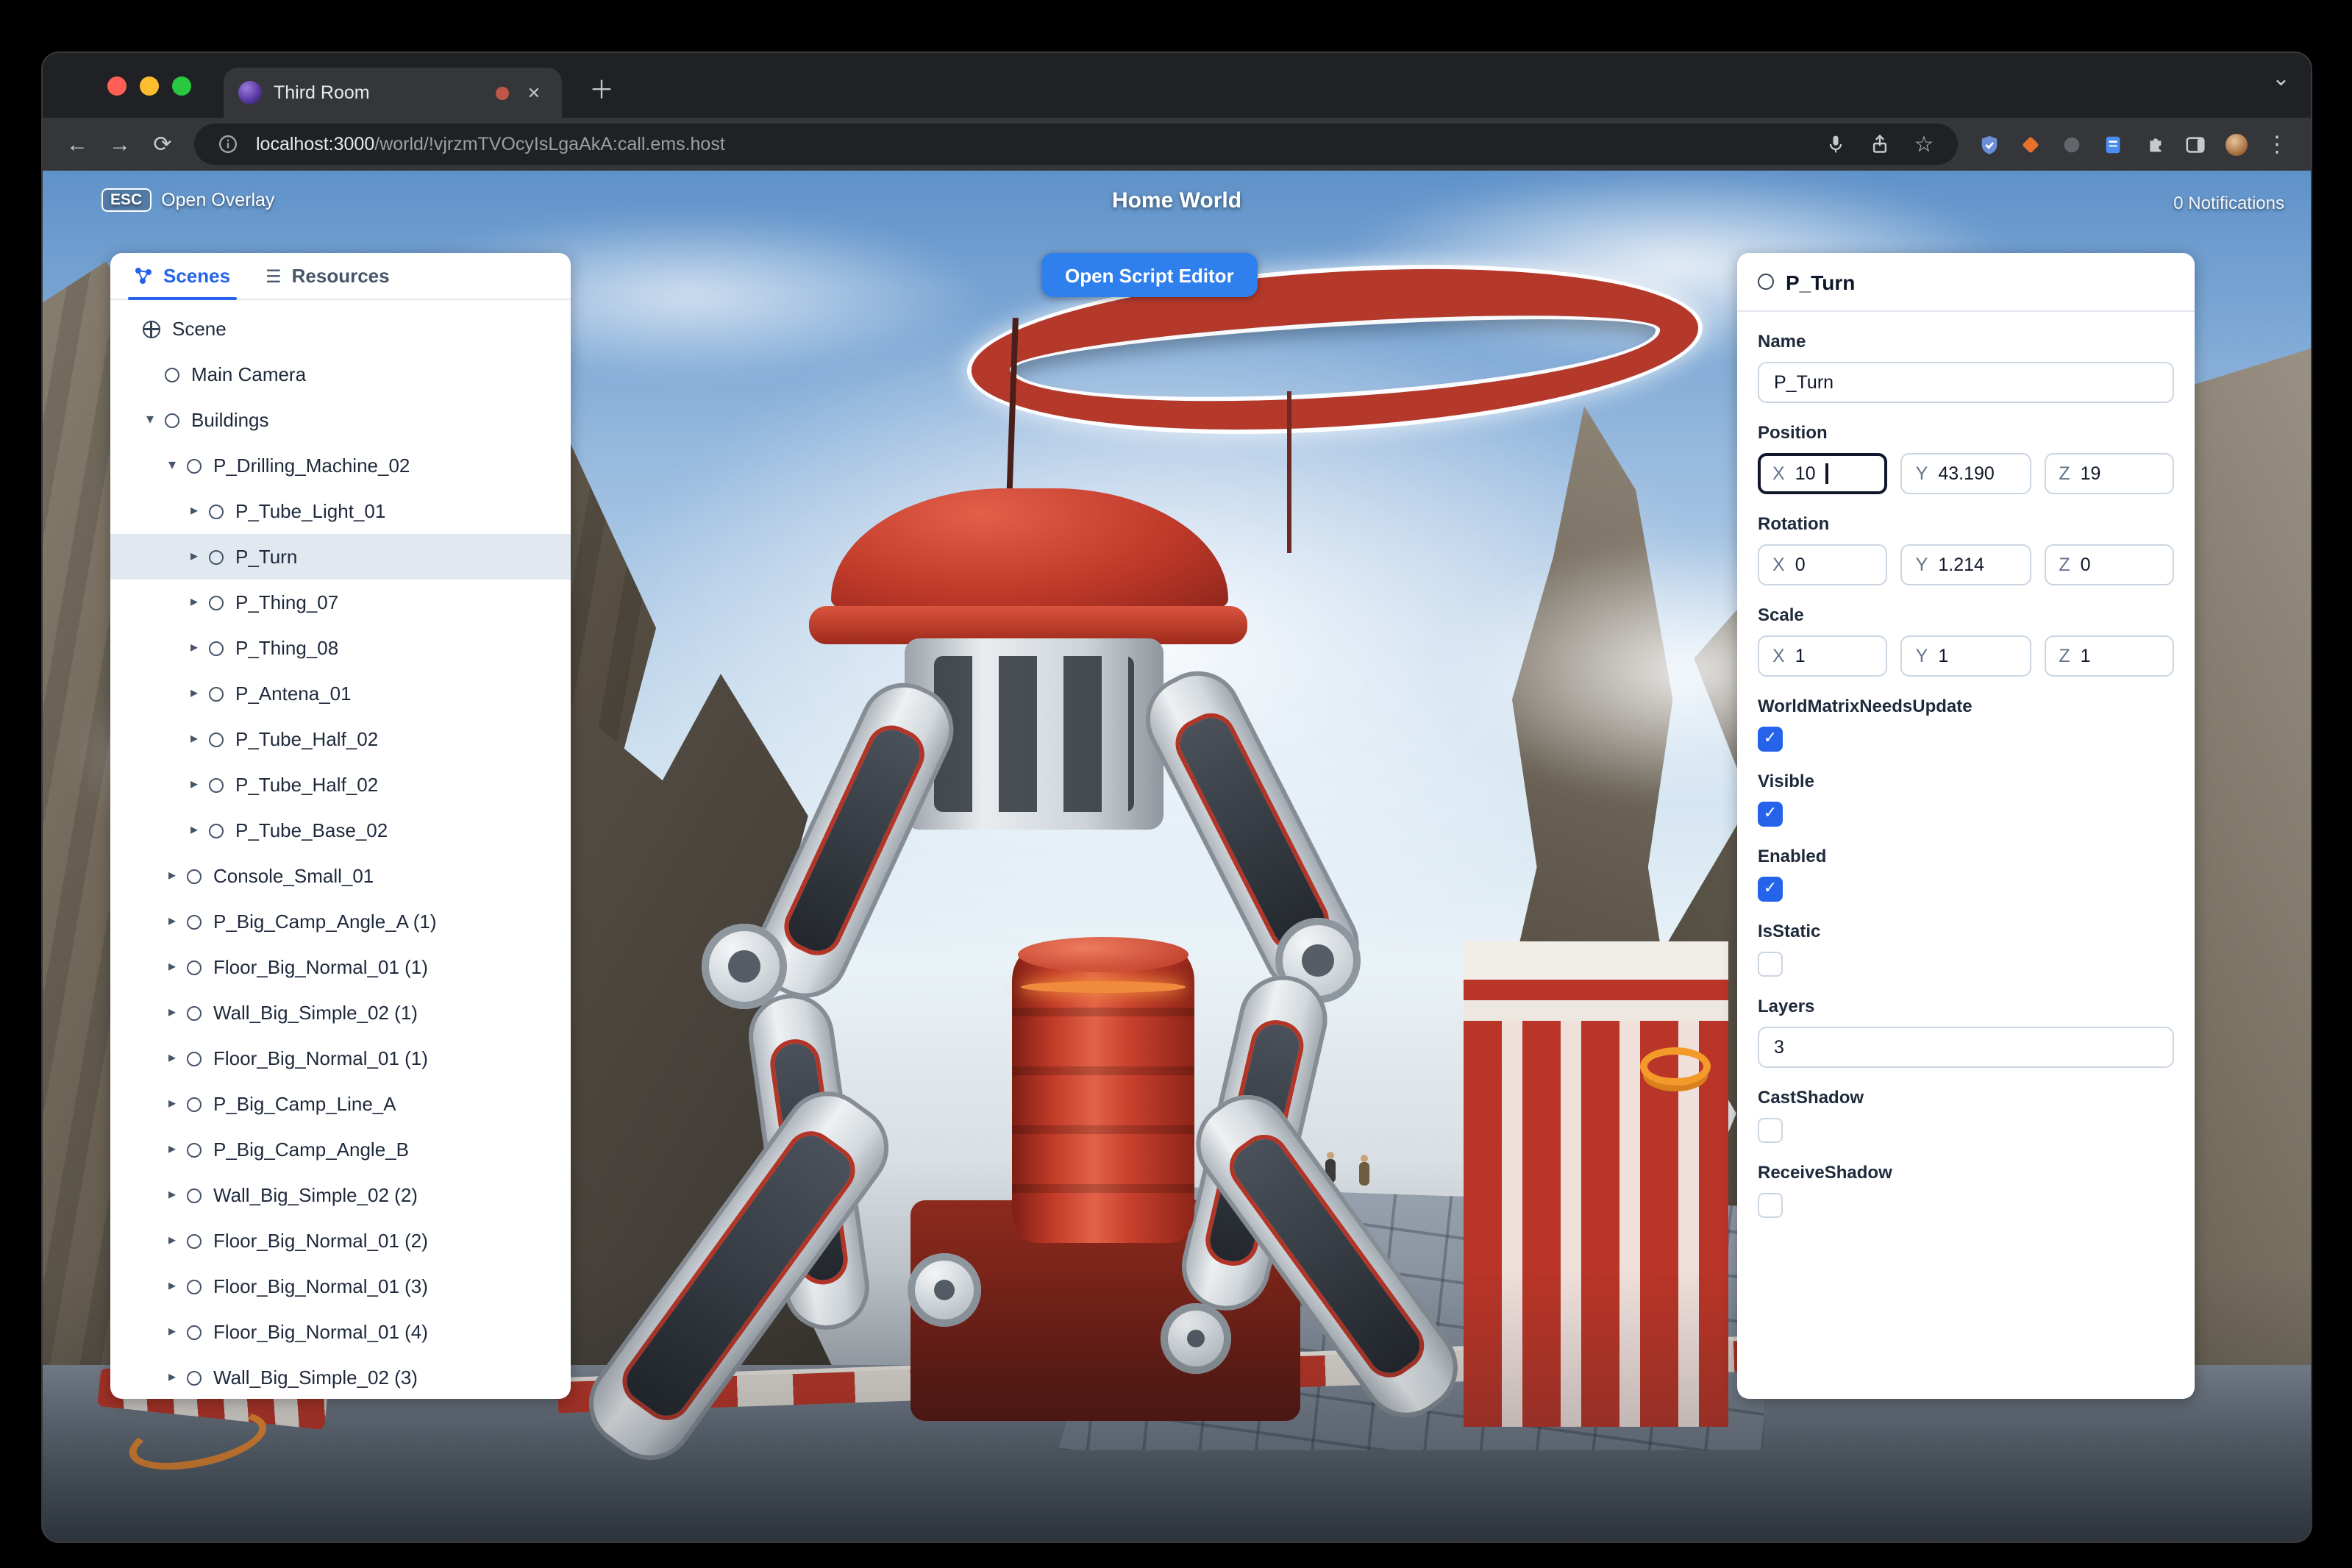  Describe the element at coordinates (340, 1195) in the screenshot. I see `tree-row: ▸ Wall_Big_Simple_02 (2)` at that location.